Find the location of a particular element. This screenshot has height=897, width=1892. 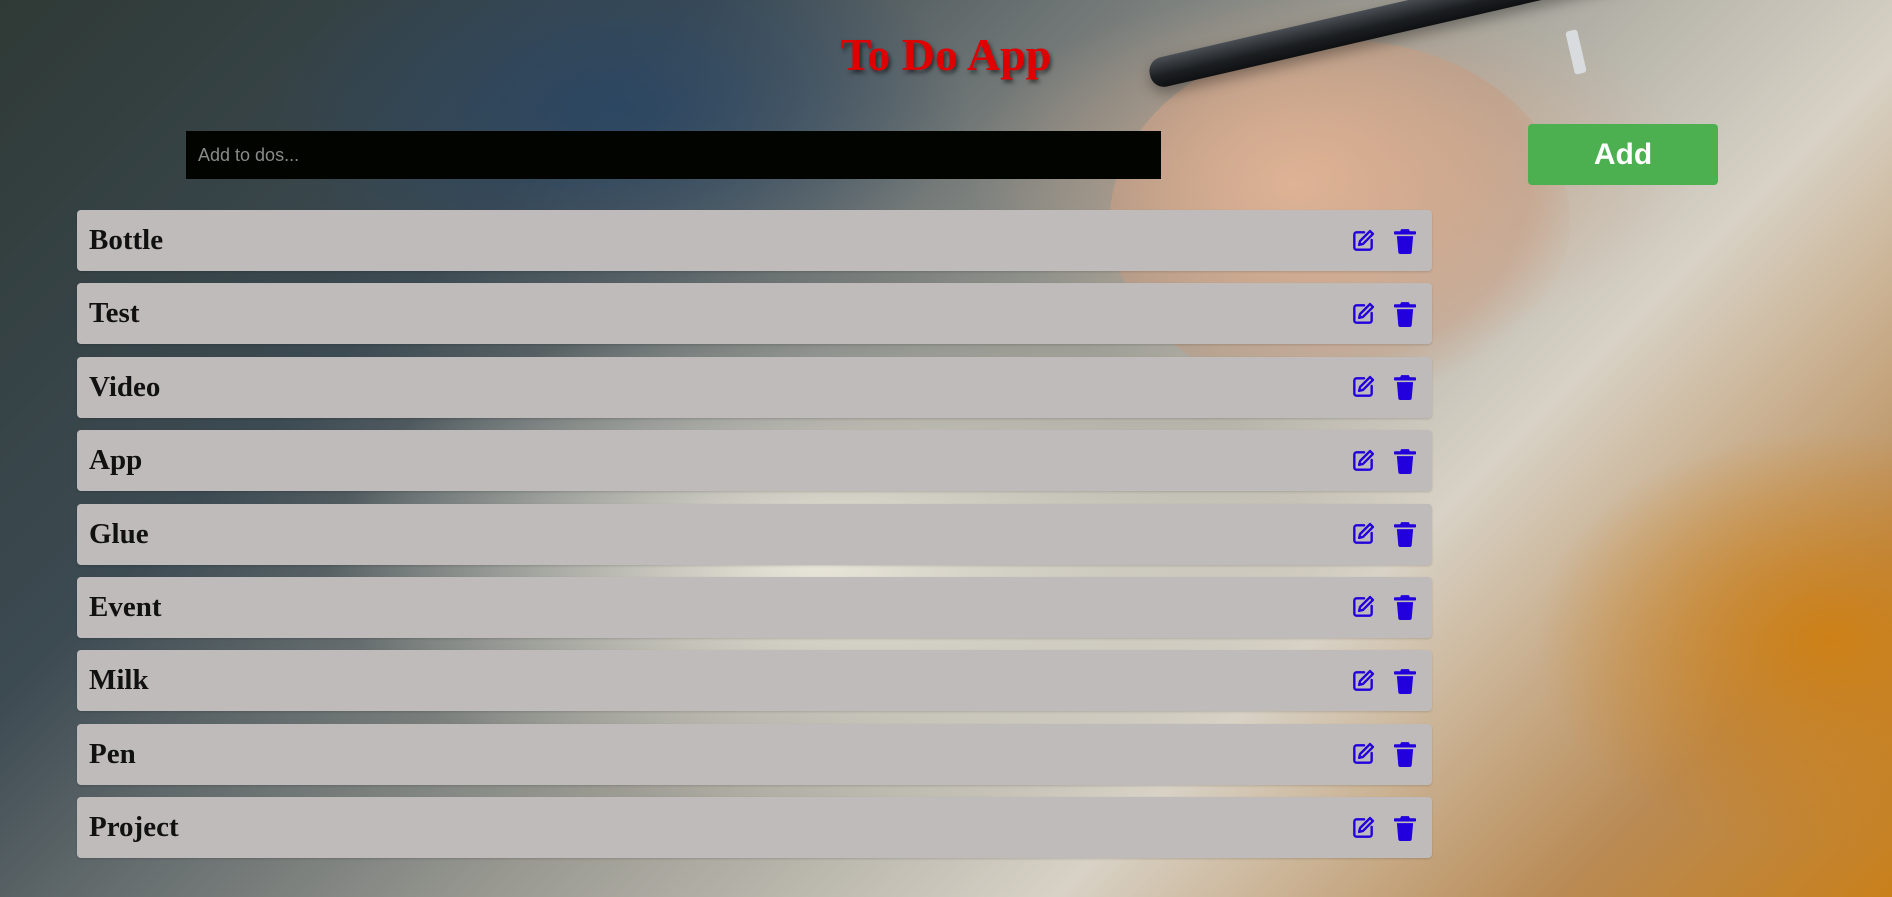

todo-item: Video is located at coordinates (754, 387).